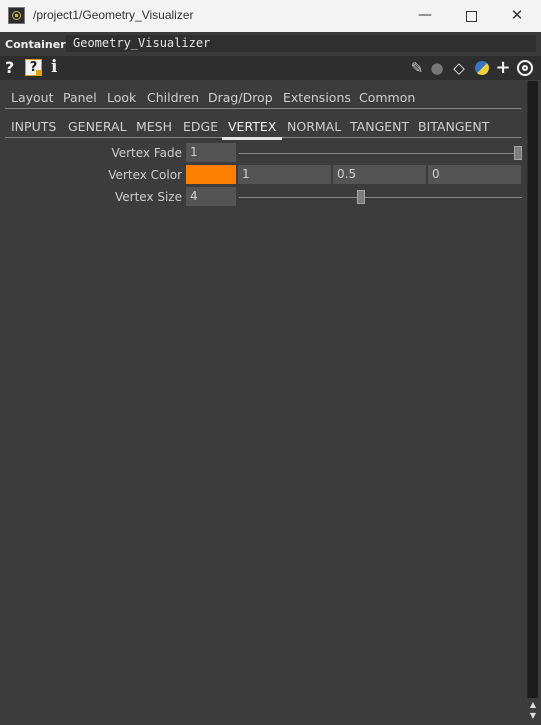 This screenshot has height=725, width=541. Describe the element at coordinates (148, 197) in the screenshot. I see `vertex-size-label: Vertex Size` at that location.